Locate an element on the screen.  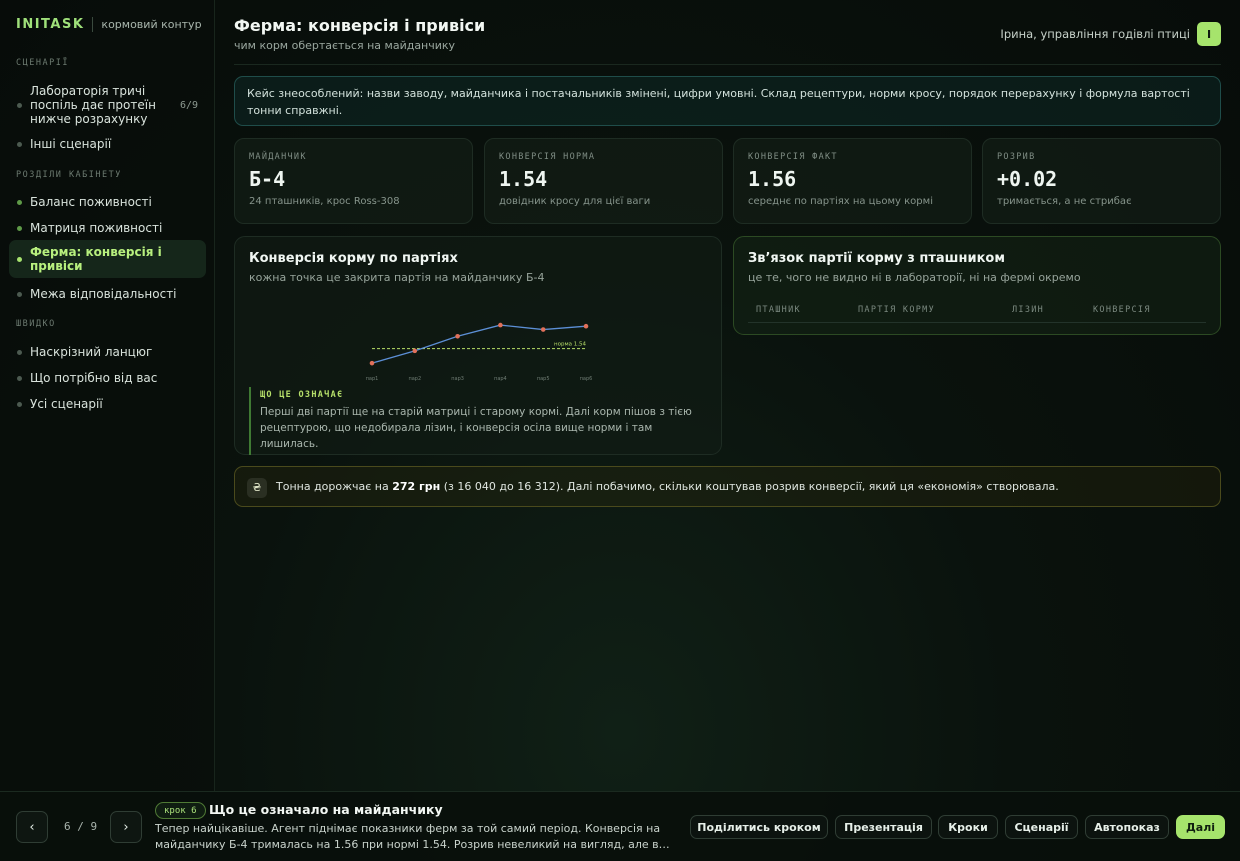
kpi-note: тримається, а не стрибає is located at coordinates (1064, 201).